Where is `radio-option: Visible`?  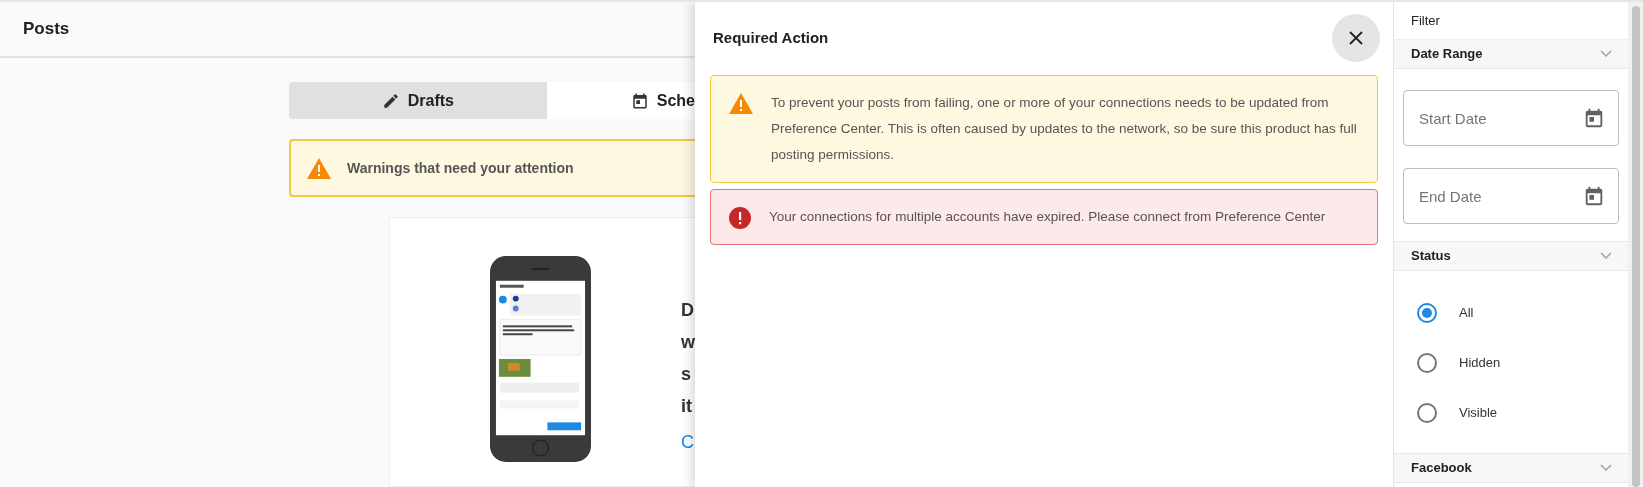
radio-option: Visible is located at coordinates (1522, 413).